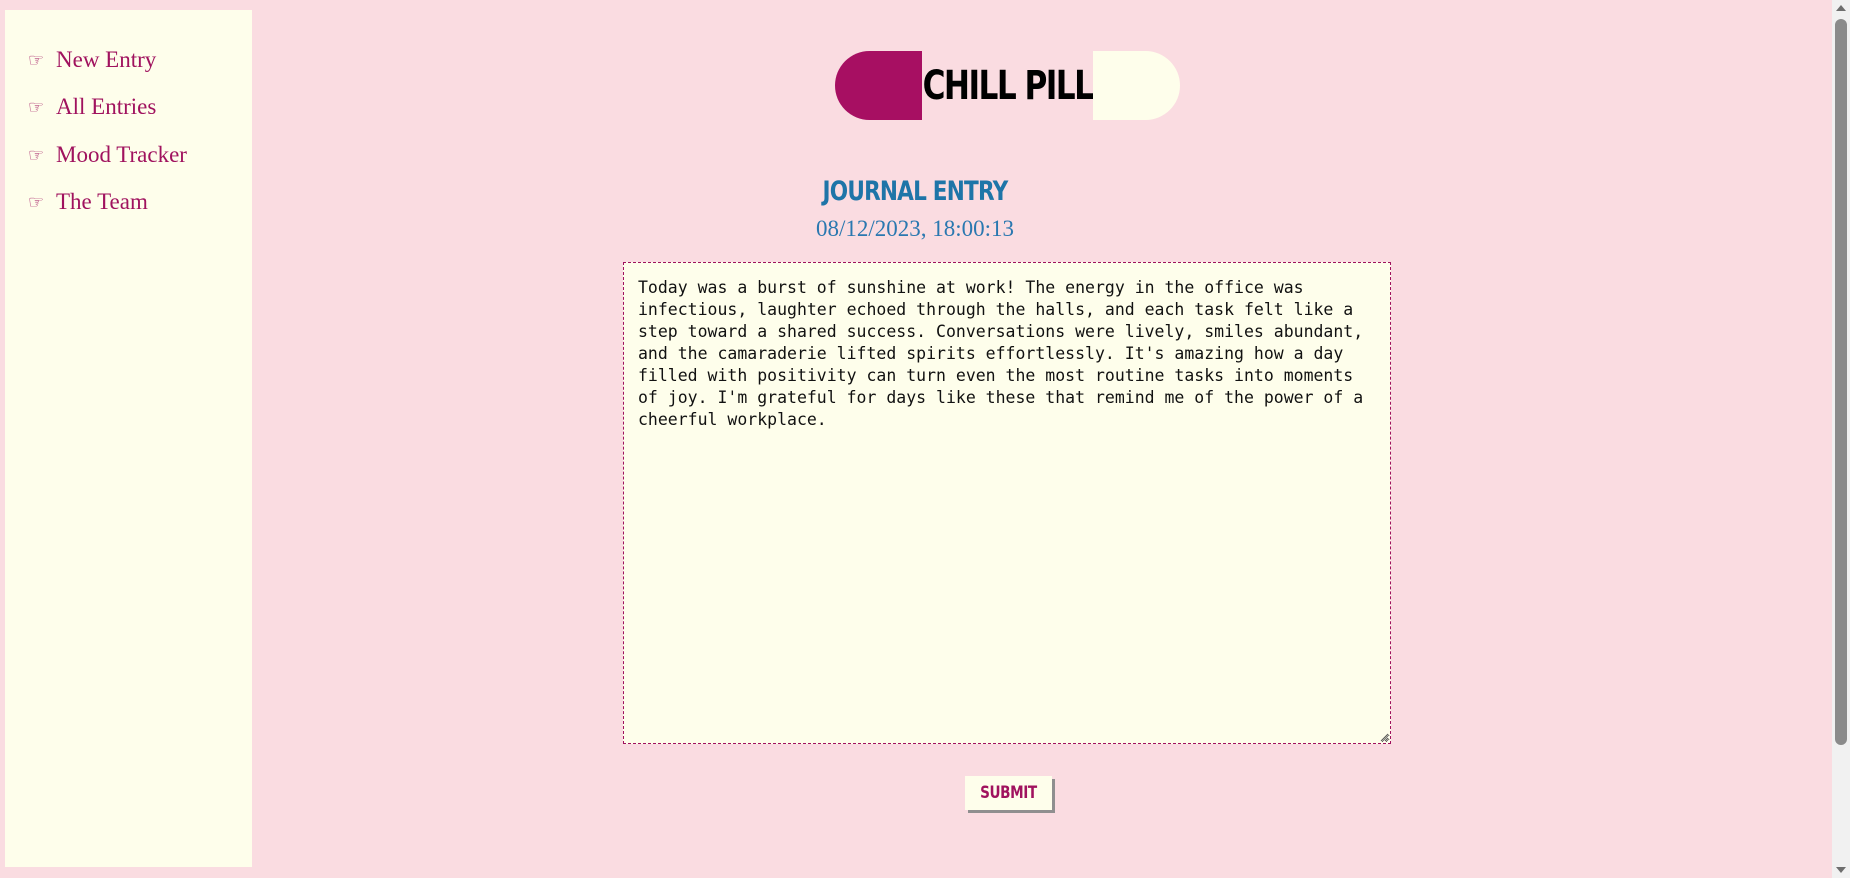 The height and width of the screenshot is (878, 1850). What do you see at coordinates (106, 106) in the screenshot?
I see `sidebar-item-label: All Entries` at bounding box center [106, 106].